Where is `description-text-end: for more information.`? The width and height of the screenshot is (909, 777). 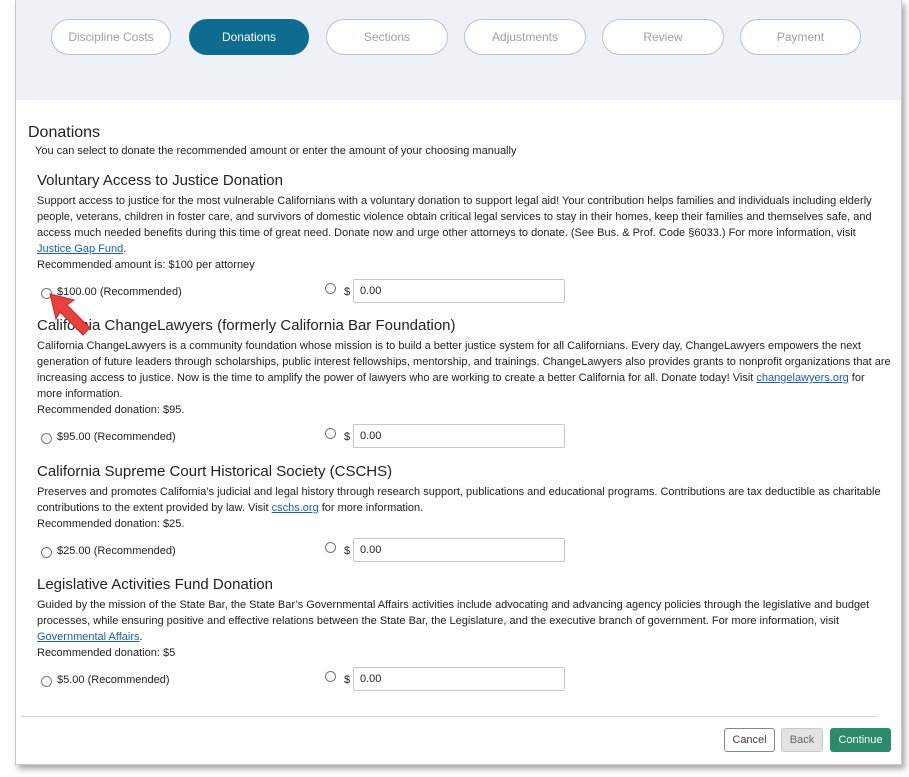
description-text-end: for more information. is located at coordinates (371, 508).